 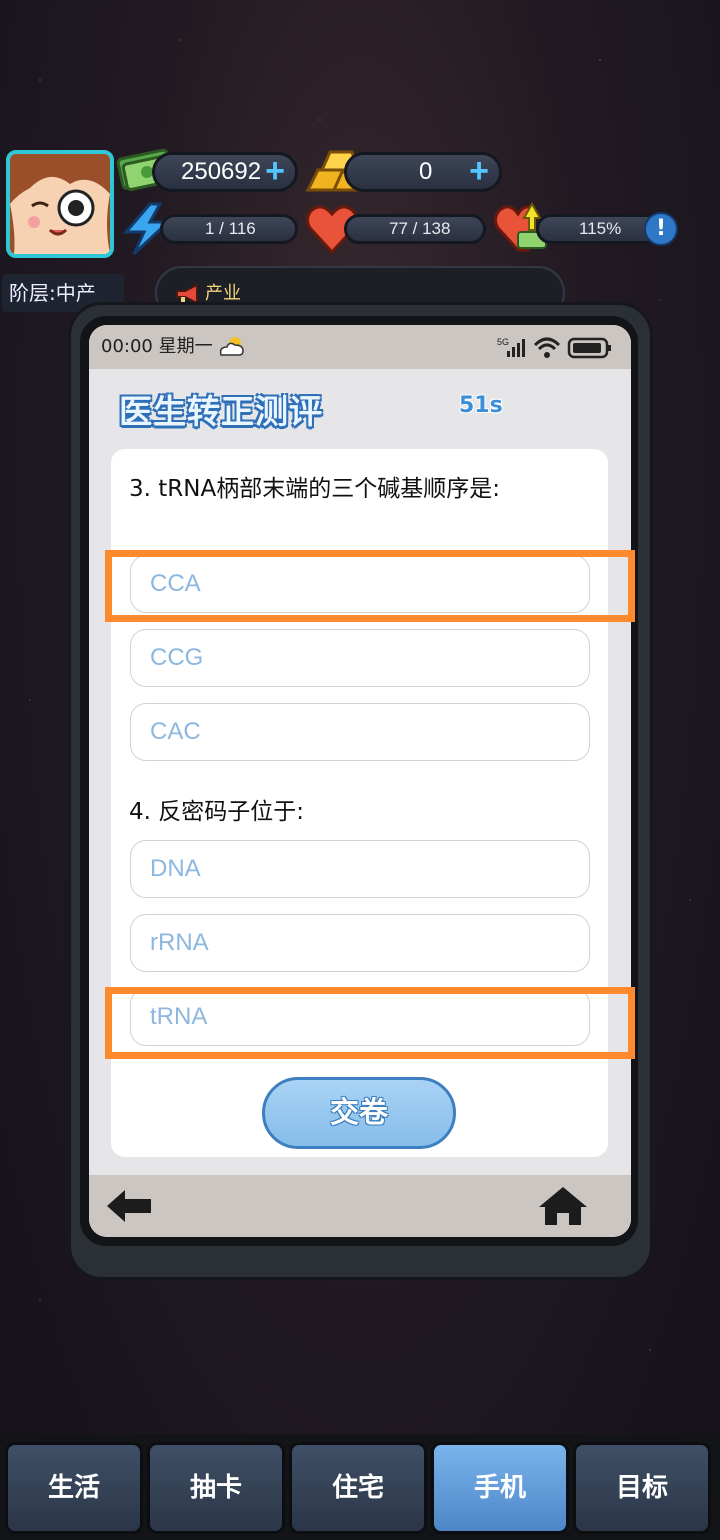 I want to click on tab-goals: 目标, so click(x=642, y=1488).